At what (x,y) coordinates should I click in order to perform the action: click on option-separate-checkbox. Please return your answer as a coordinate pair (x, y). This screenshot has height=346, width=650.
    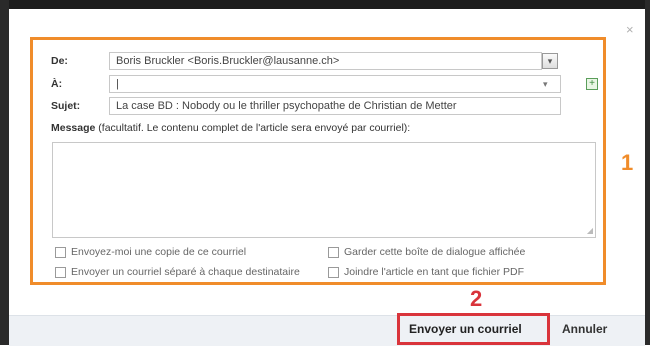
    Looking at the image, I should click on (60, 272).